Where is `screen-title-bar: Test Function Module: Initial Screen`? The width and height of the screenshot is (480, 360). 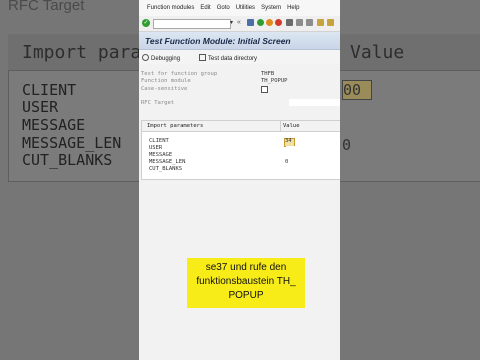 screen-title-bar: Test Function Module: Initial Screen is located at coordinates (239, 41).